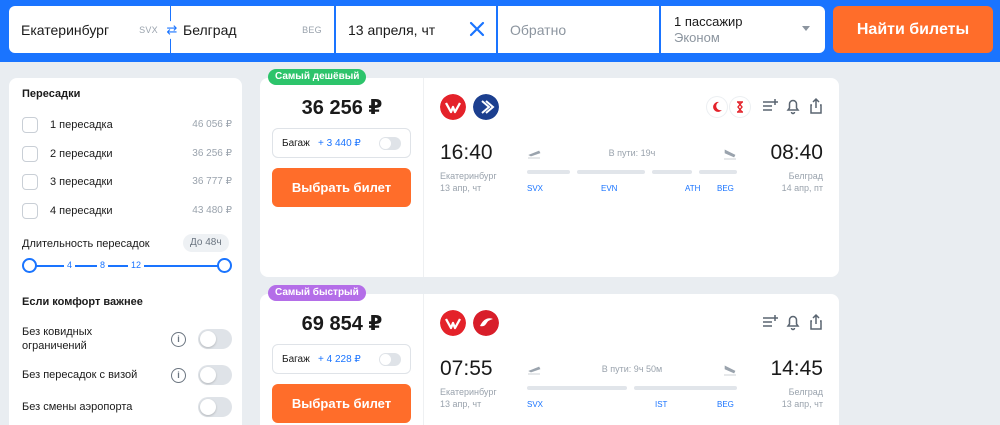 This screenshot has width=1000, height=425. What do you see at coordinates (725, 188) in the screenshot?
I see `airport-code: BEG` at bounding box center [725, 188].